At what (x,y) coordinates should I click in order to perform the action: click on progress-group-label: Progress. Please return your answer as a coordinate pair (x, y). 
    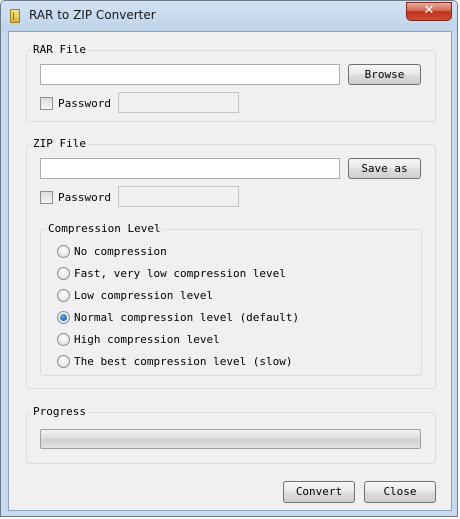
    Looking at the image, I should click on (59, 411).